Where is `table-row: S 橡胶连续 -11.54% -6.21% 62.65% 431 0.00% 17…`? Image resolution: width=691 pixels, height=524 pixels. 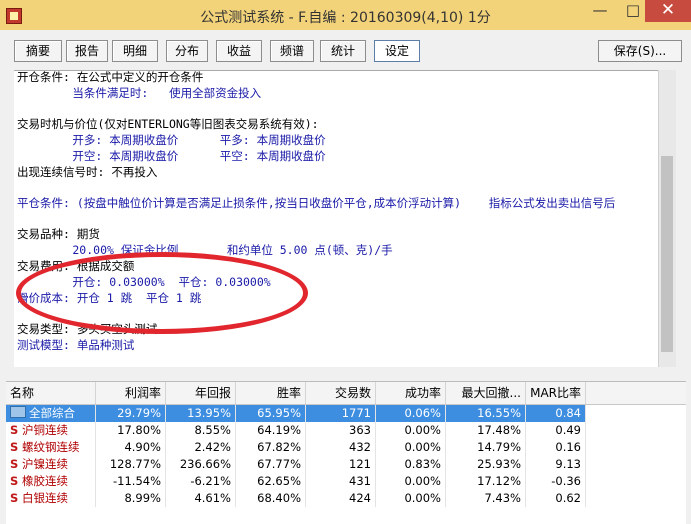
table-row: S 橡胶连续 -11.54% -6.21% 62.65% 431 0.00% 17… is located at coordinates (346, 481).